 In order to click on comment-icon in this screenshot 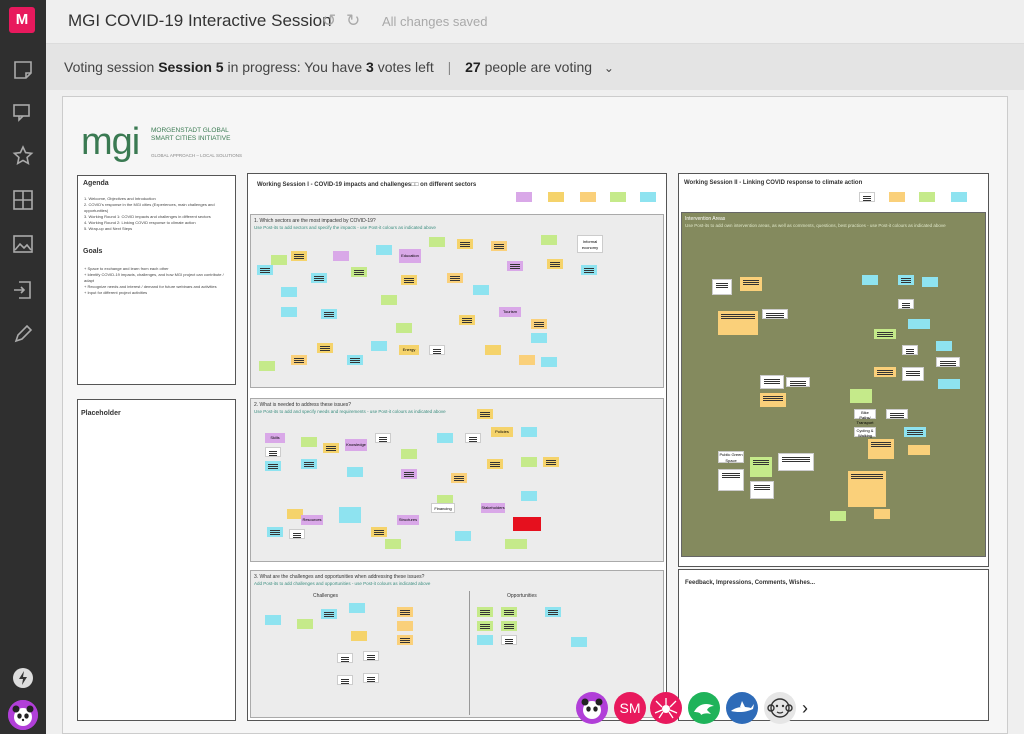, I will do `click(23, 113)`.